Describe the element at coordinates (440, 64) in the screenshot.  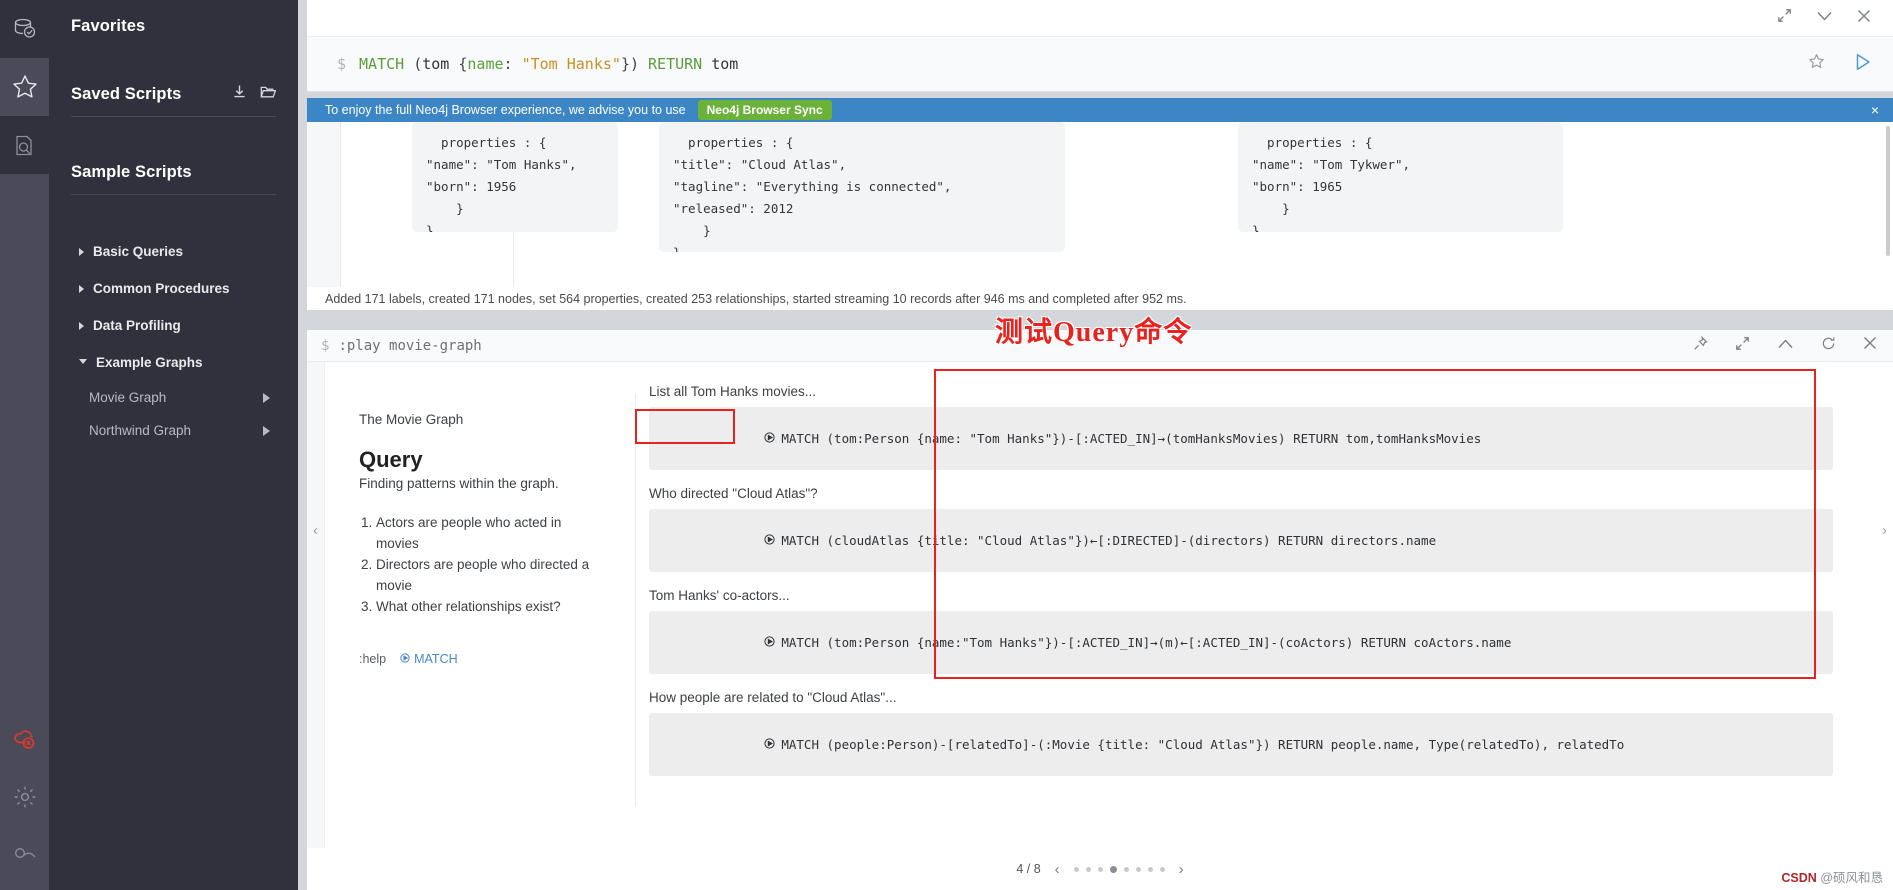
I see `query-token: tom` at that location.